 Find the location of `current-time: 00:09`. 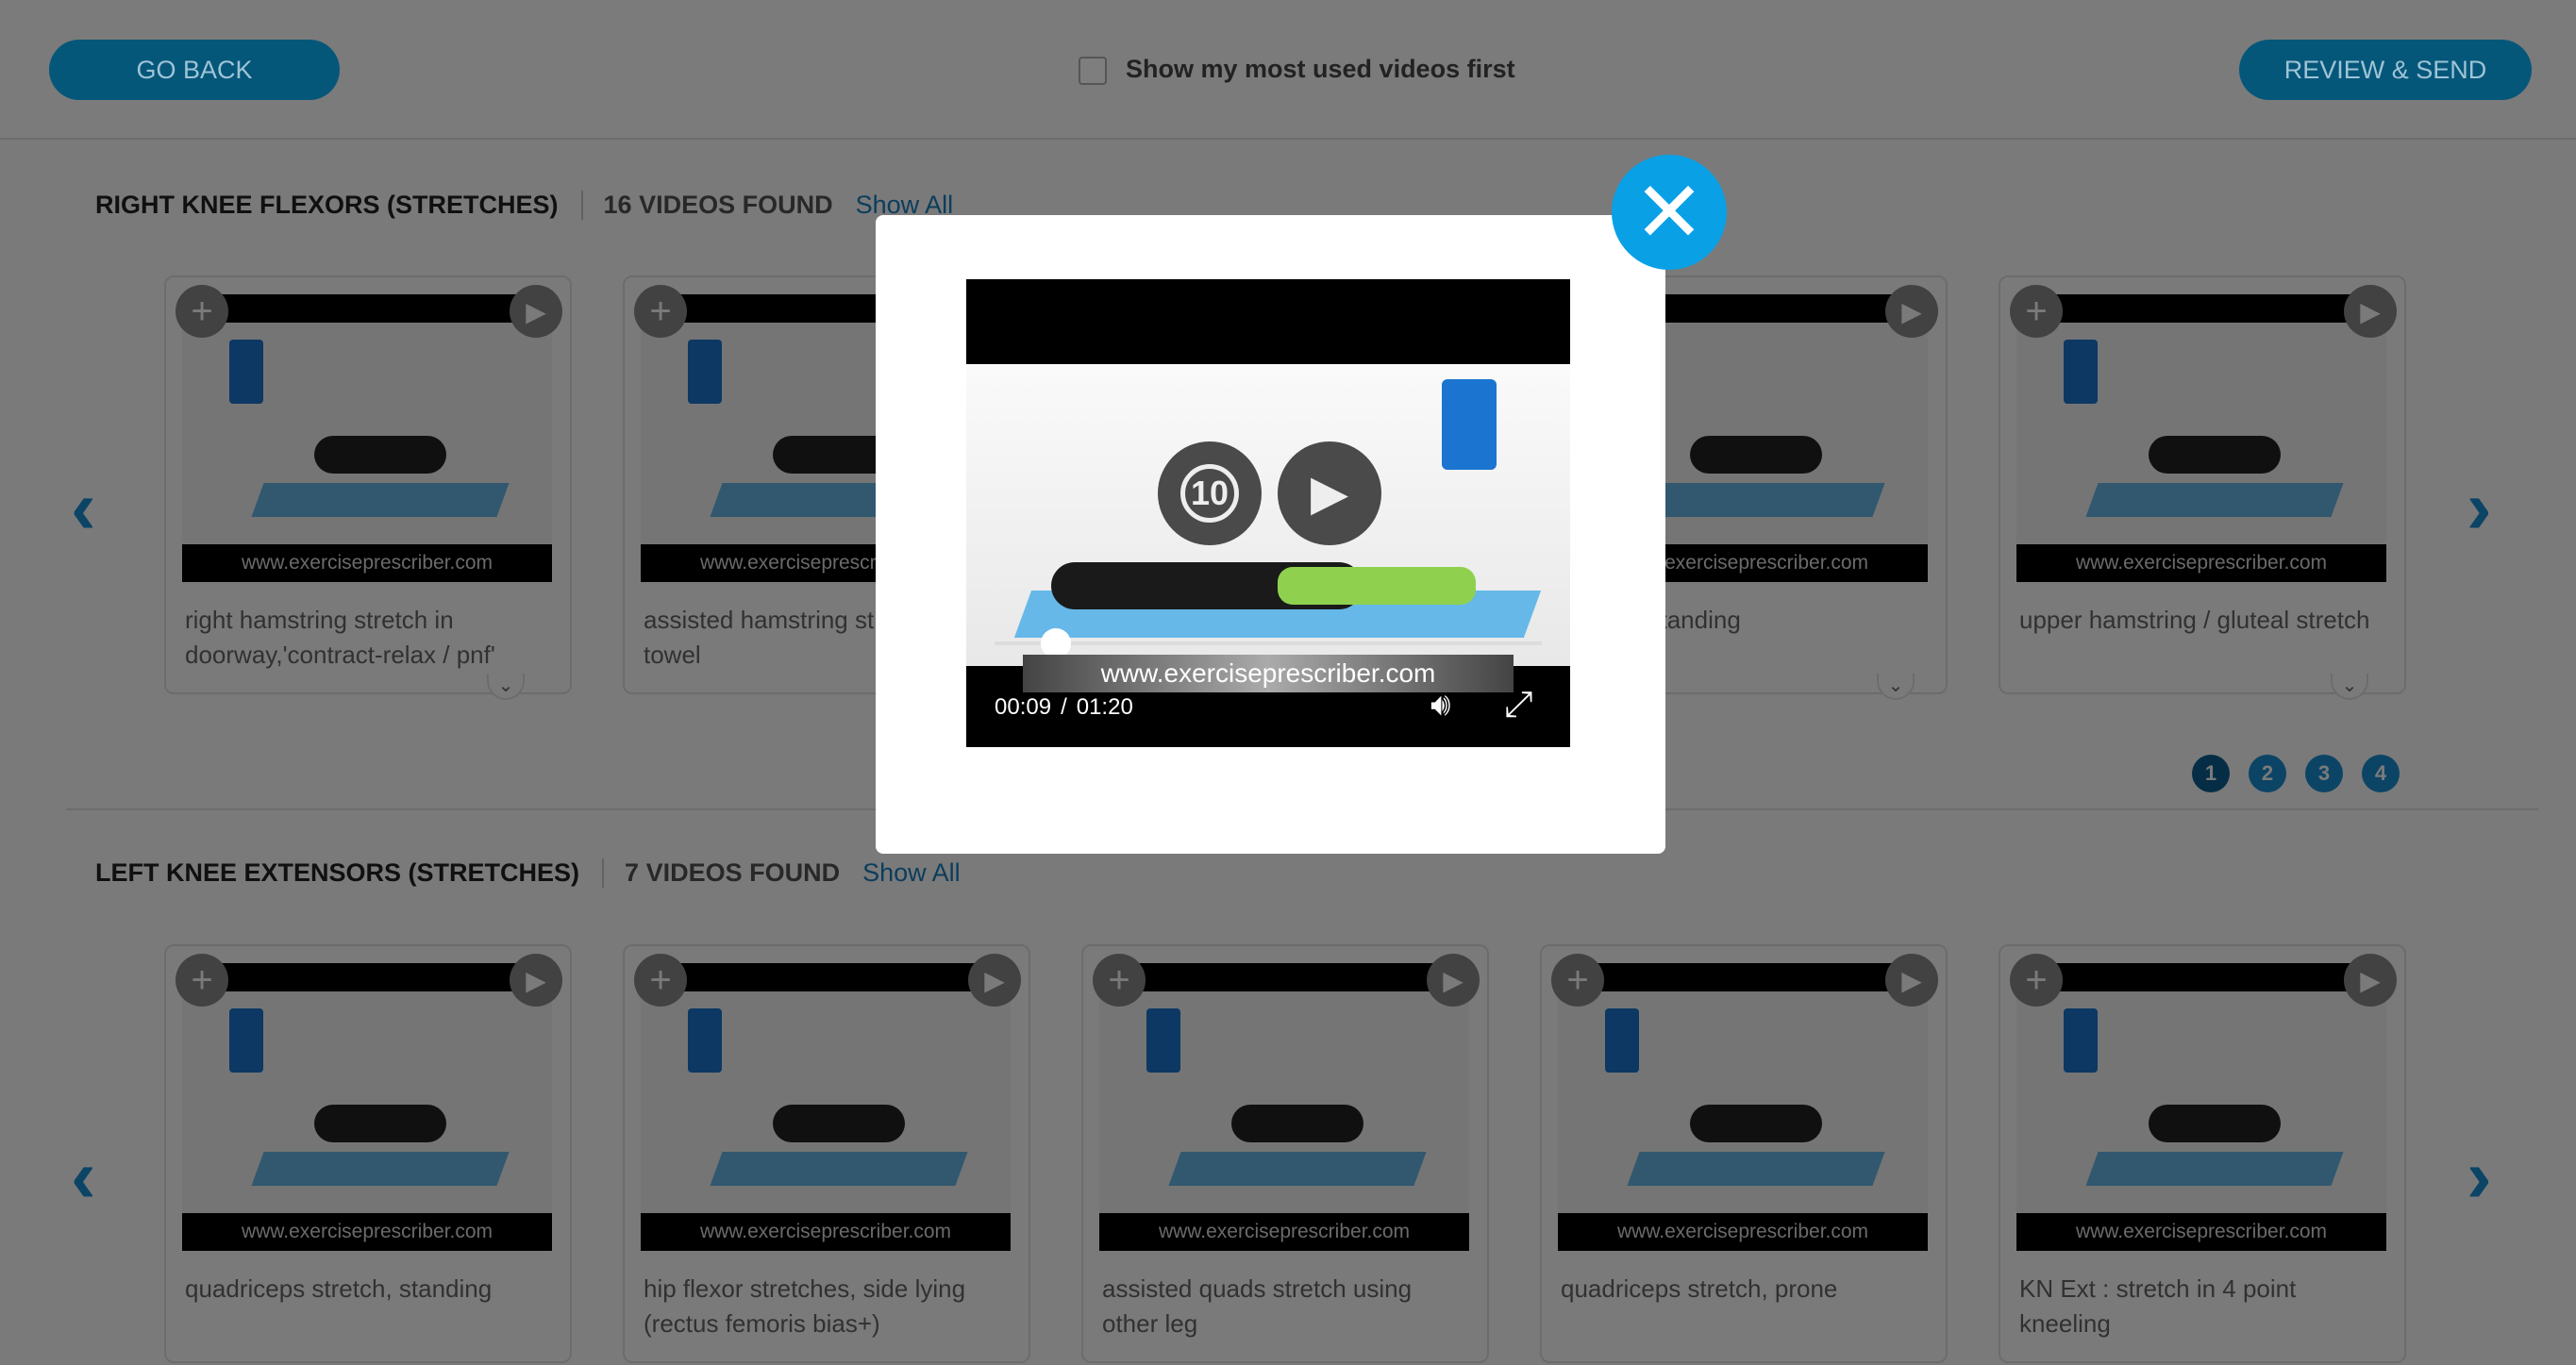

current-time: 00:09 is located at coordinates (1023, 707).